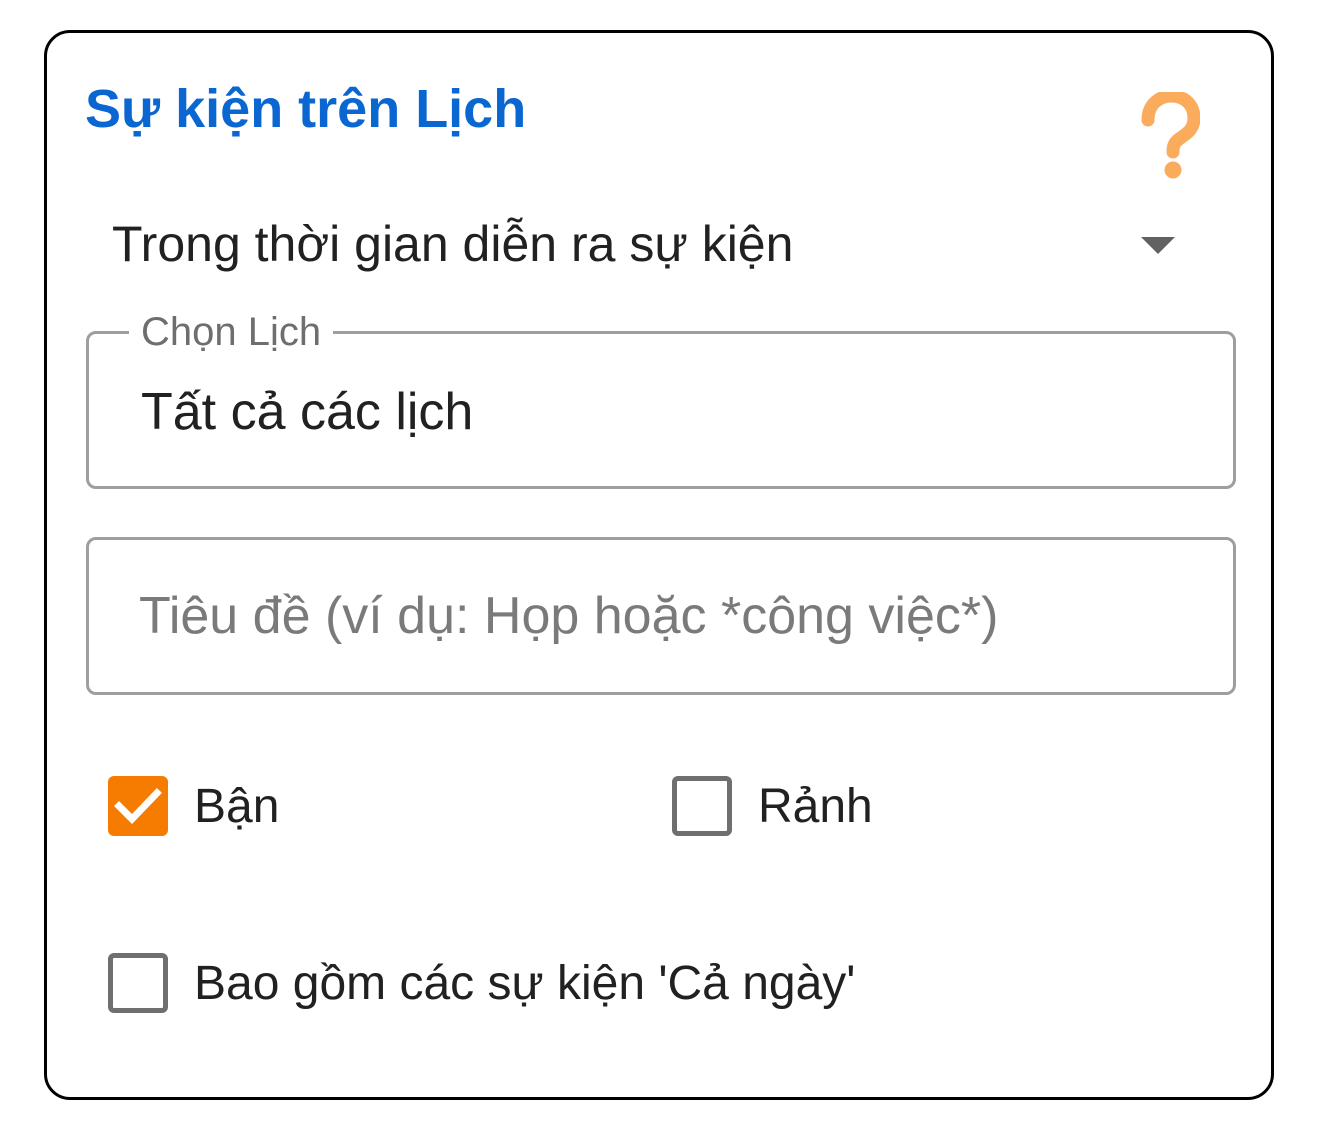 The height and width of the screenshot is (1140, 1324). Describe the element at coordinates (237, 806) in the screenshot. I see `busy-label: Bận` at that location.